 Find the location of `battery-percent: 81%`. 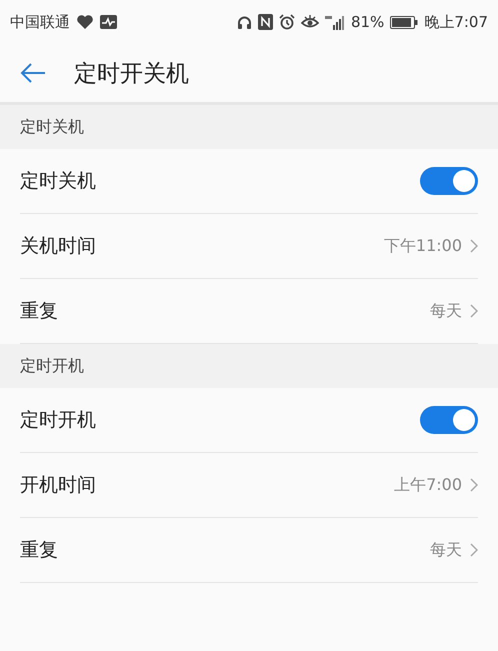

battery-percent: 81% is located at coordinates (367, 22).